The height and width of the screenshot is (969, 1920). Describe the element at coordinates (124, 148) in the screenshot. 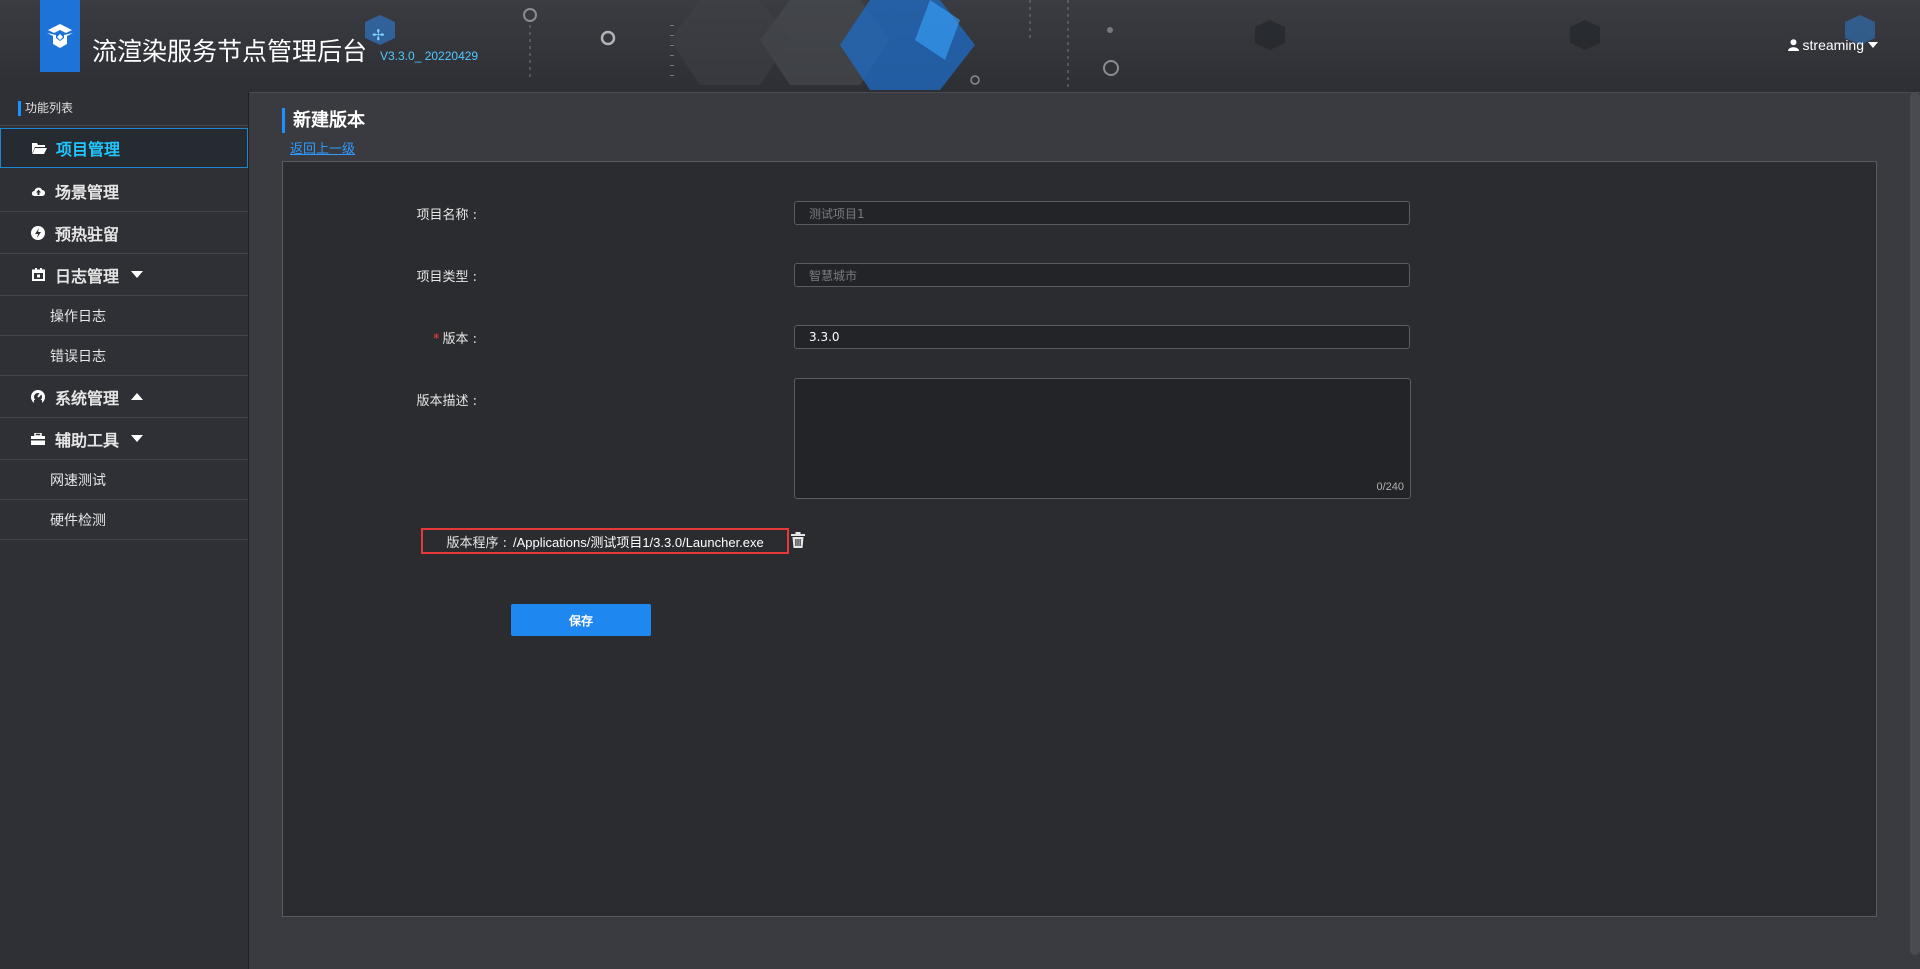

I see `sidebar-item-project-management: 项目管理` at that location.